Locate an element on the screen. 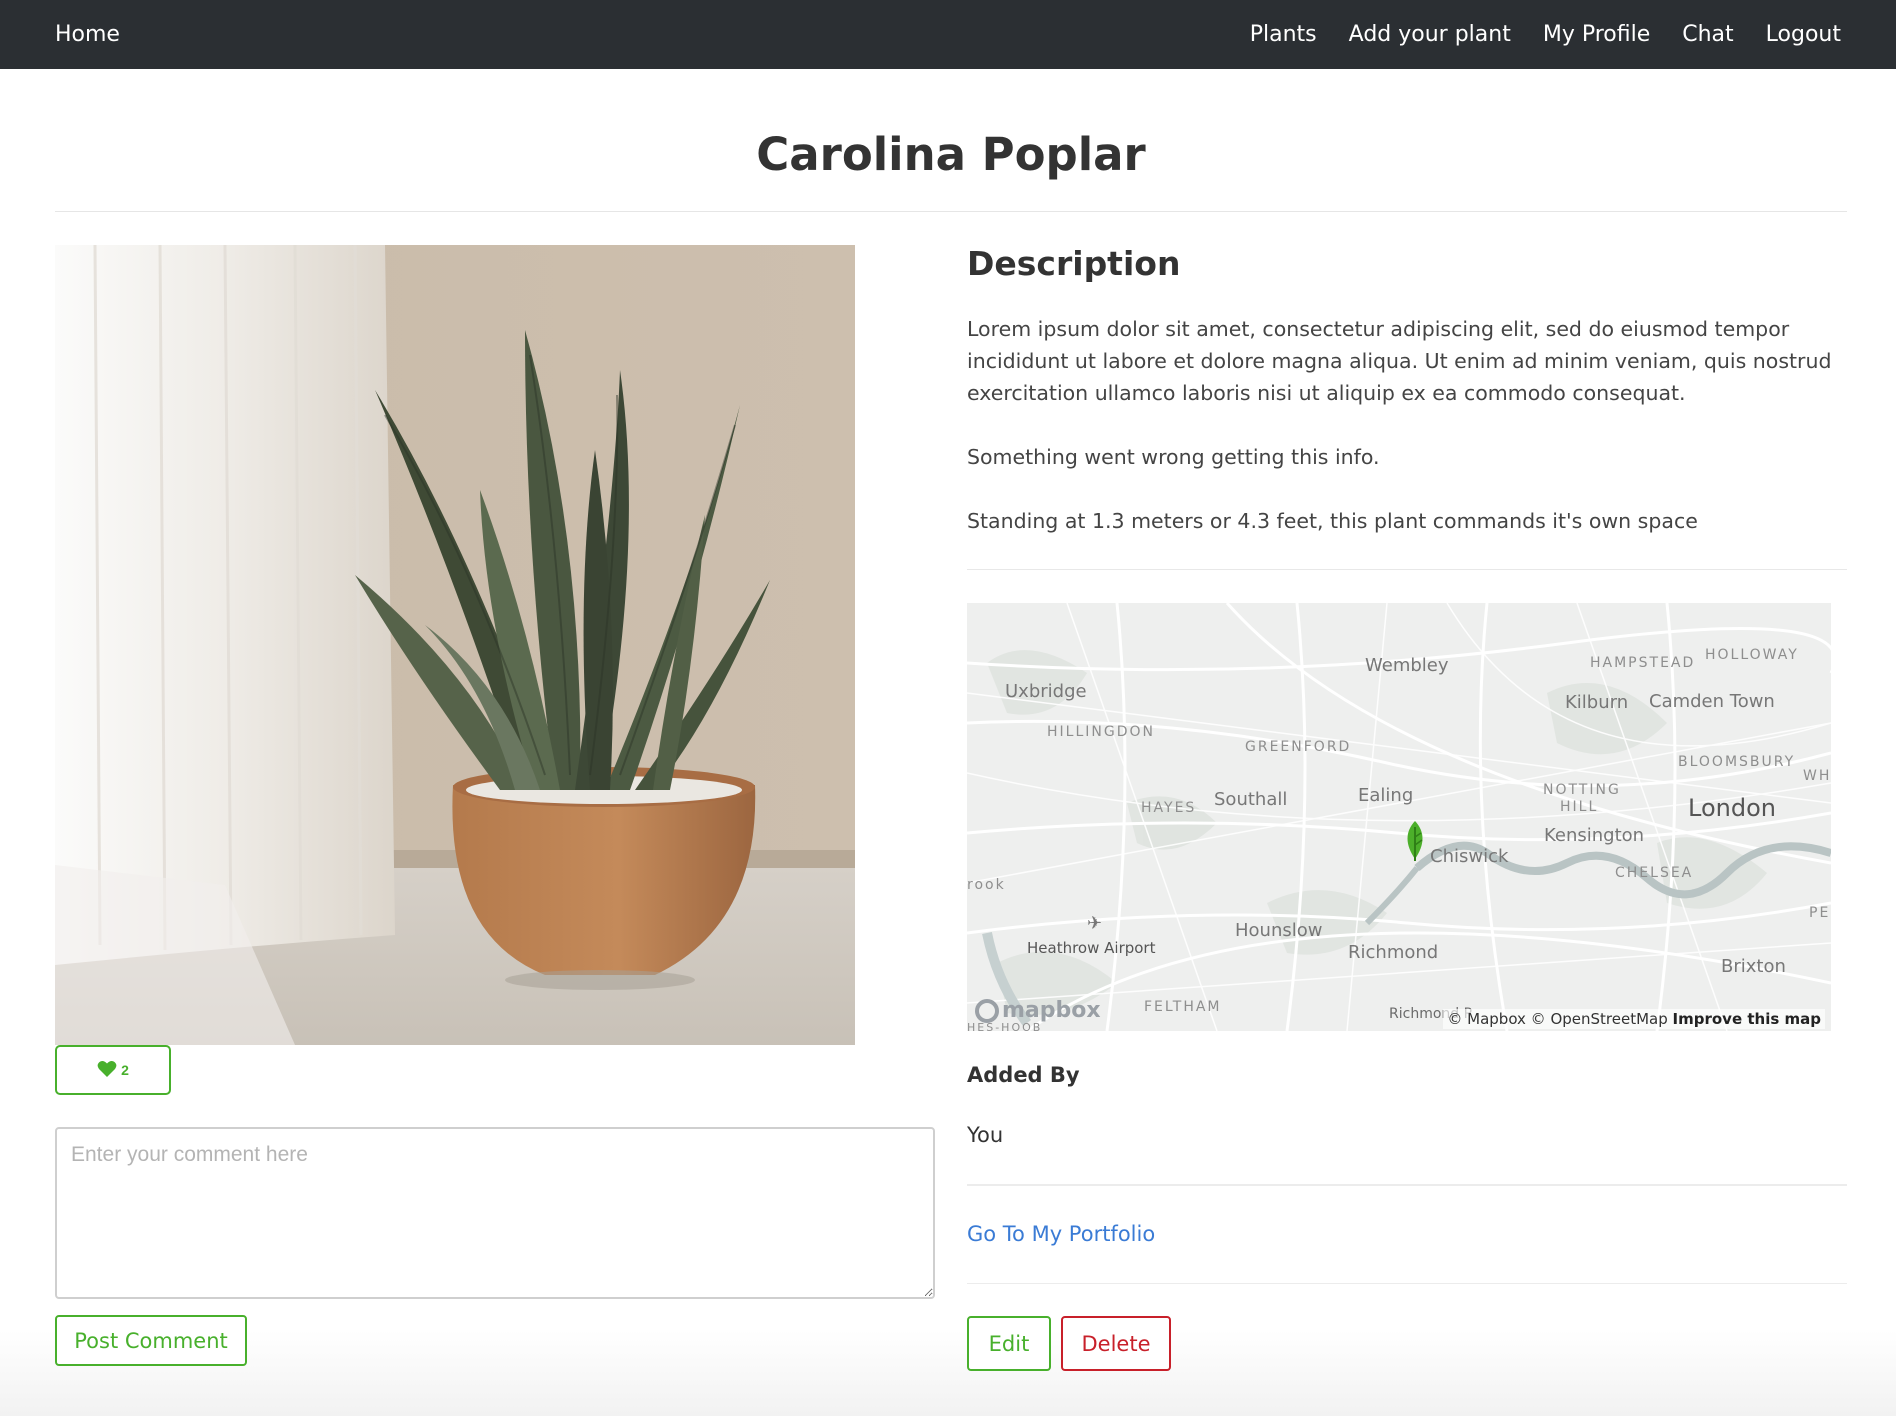  map-label: NOTTING is located at coordinates (1582, 790).